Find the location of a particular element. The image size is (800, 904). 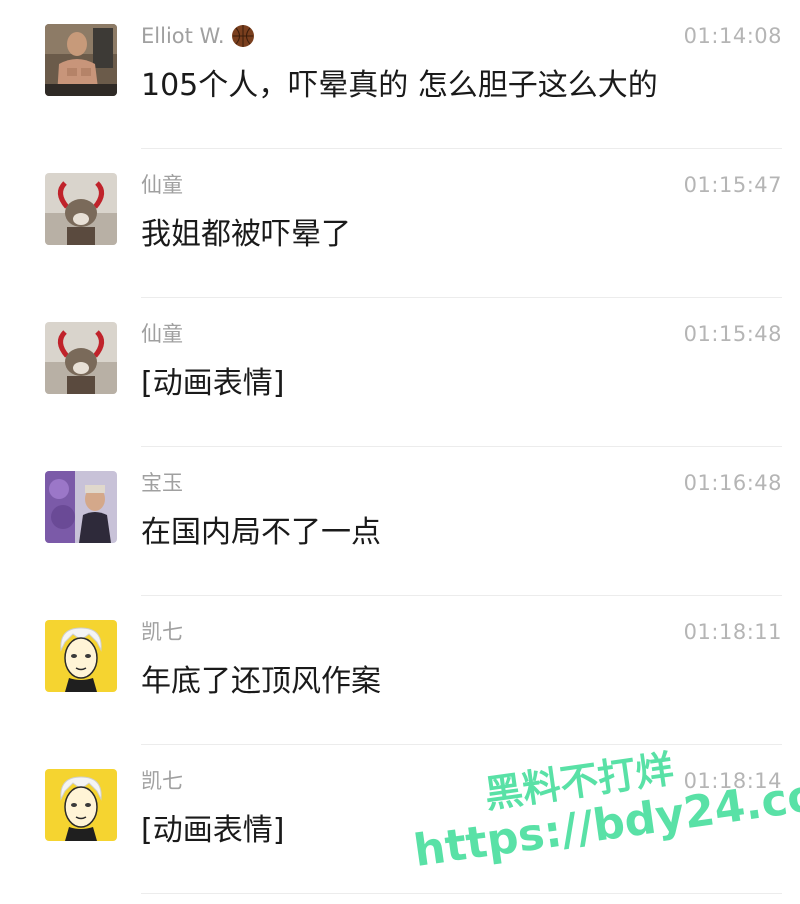

sender-name: Elliot W. is located at coordinates (198, 36).